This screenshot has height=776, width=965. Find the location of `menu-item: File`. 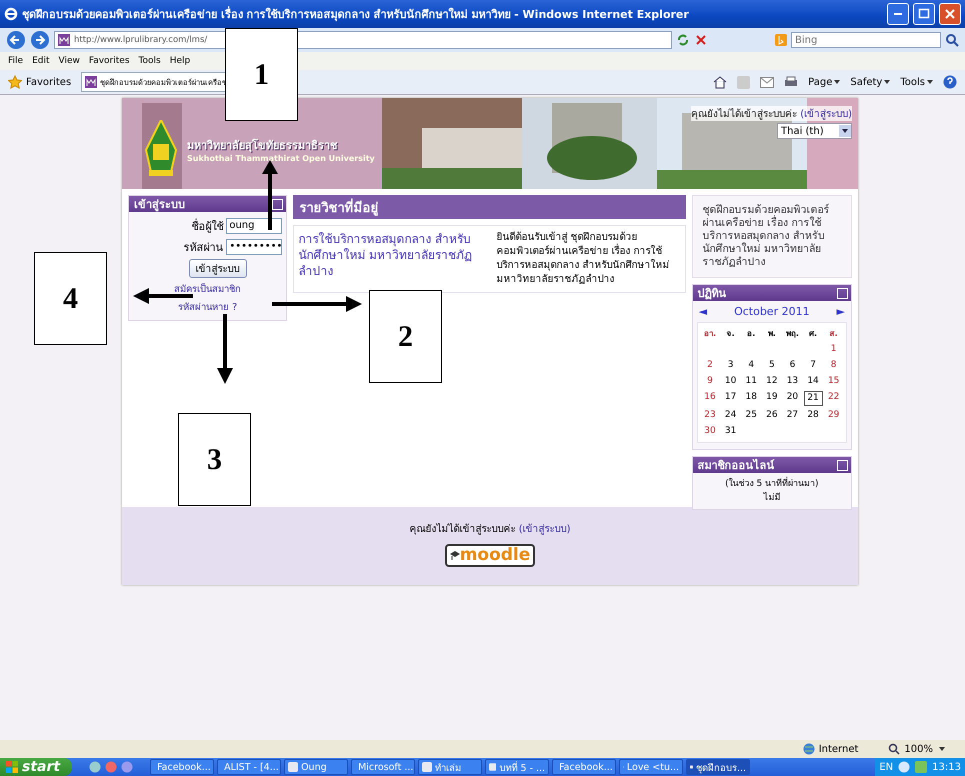

menu-item: File is located at coordinates (16, 61).